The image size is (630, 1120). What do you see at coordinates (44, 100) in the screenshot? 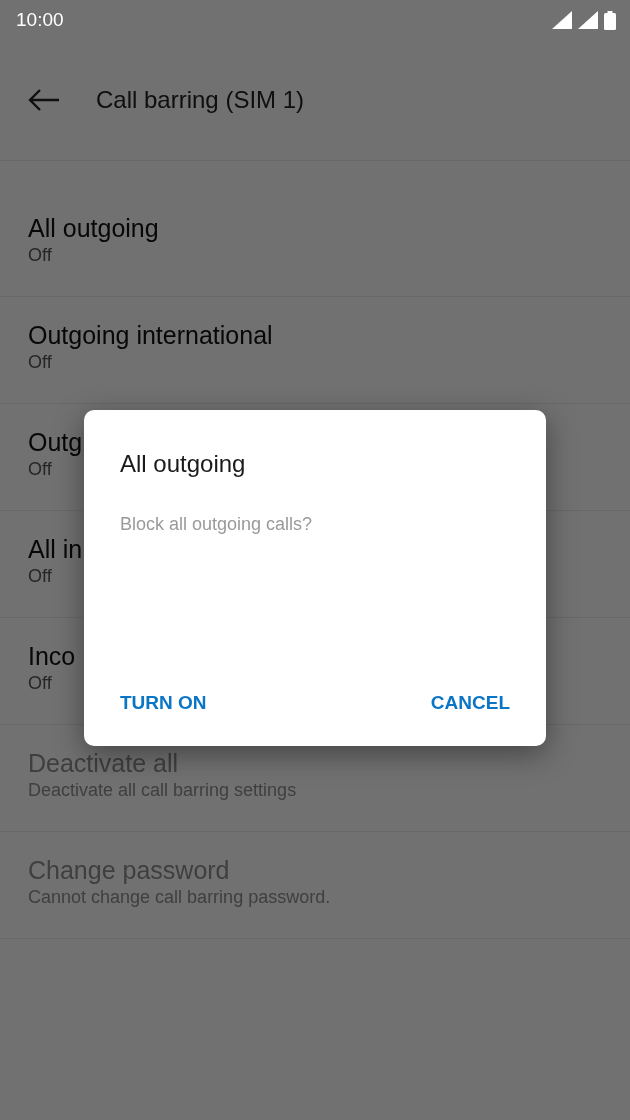
I see `back-arrow-icon` at bounding box center [44, 100].